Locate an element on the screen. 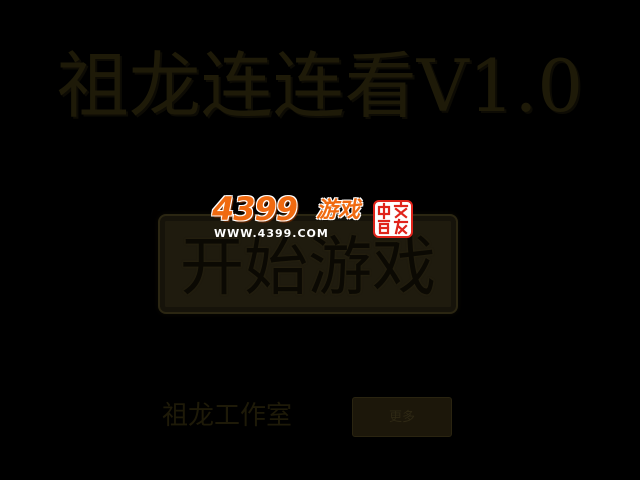 The image size is (640, 480). more-games-button: 更多 is located at coordinates (402, 417).